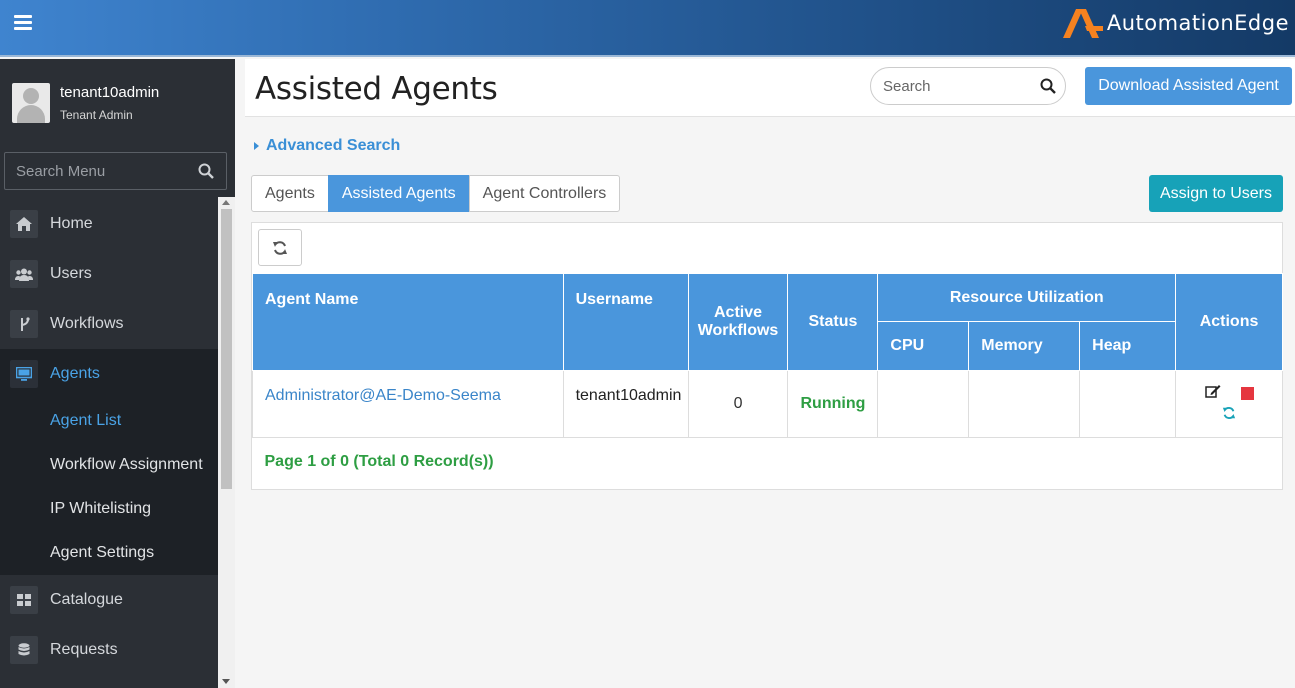  What do you see at coordinates (24, 274) in the screenshot?
I see `users-icon` at bounding box center [24, 274].